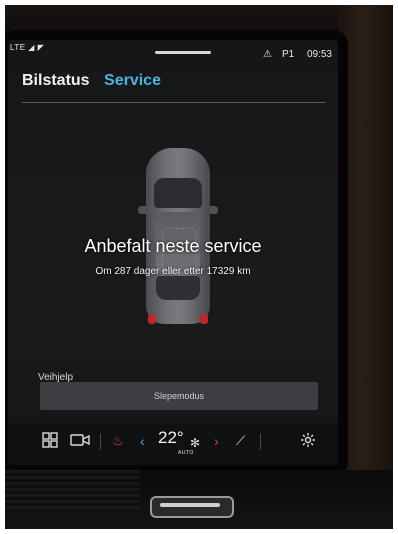 The height and width of the screenshot is (534, 398). I want to click on climate-bar: ♨ ‹ 22° ✻ AUTO › ⟋, so click(173, 444).